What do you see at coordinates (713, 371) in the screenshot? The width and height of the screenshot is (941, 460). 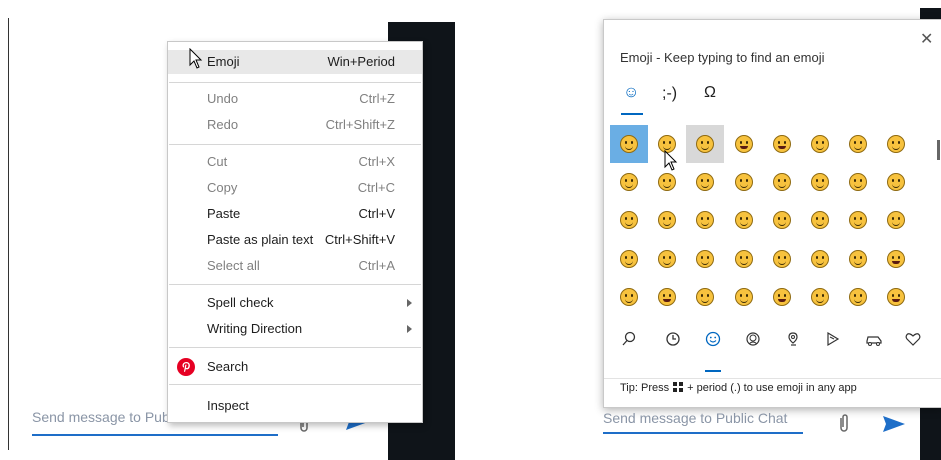 I see `active-category-indicator` at bounding box center [713, 371].